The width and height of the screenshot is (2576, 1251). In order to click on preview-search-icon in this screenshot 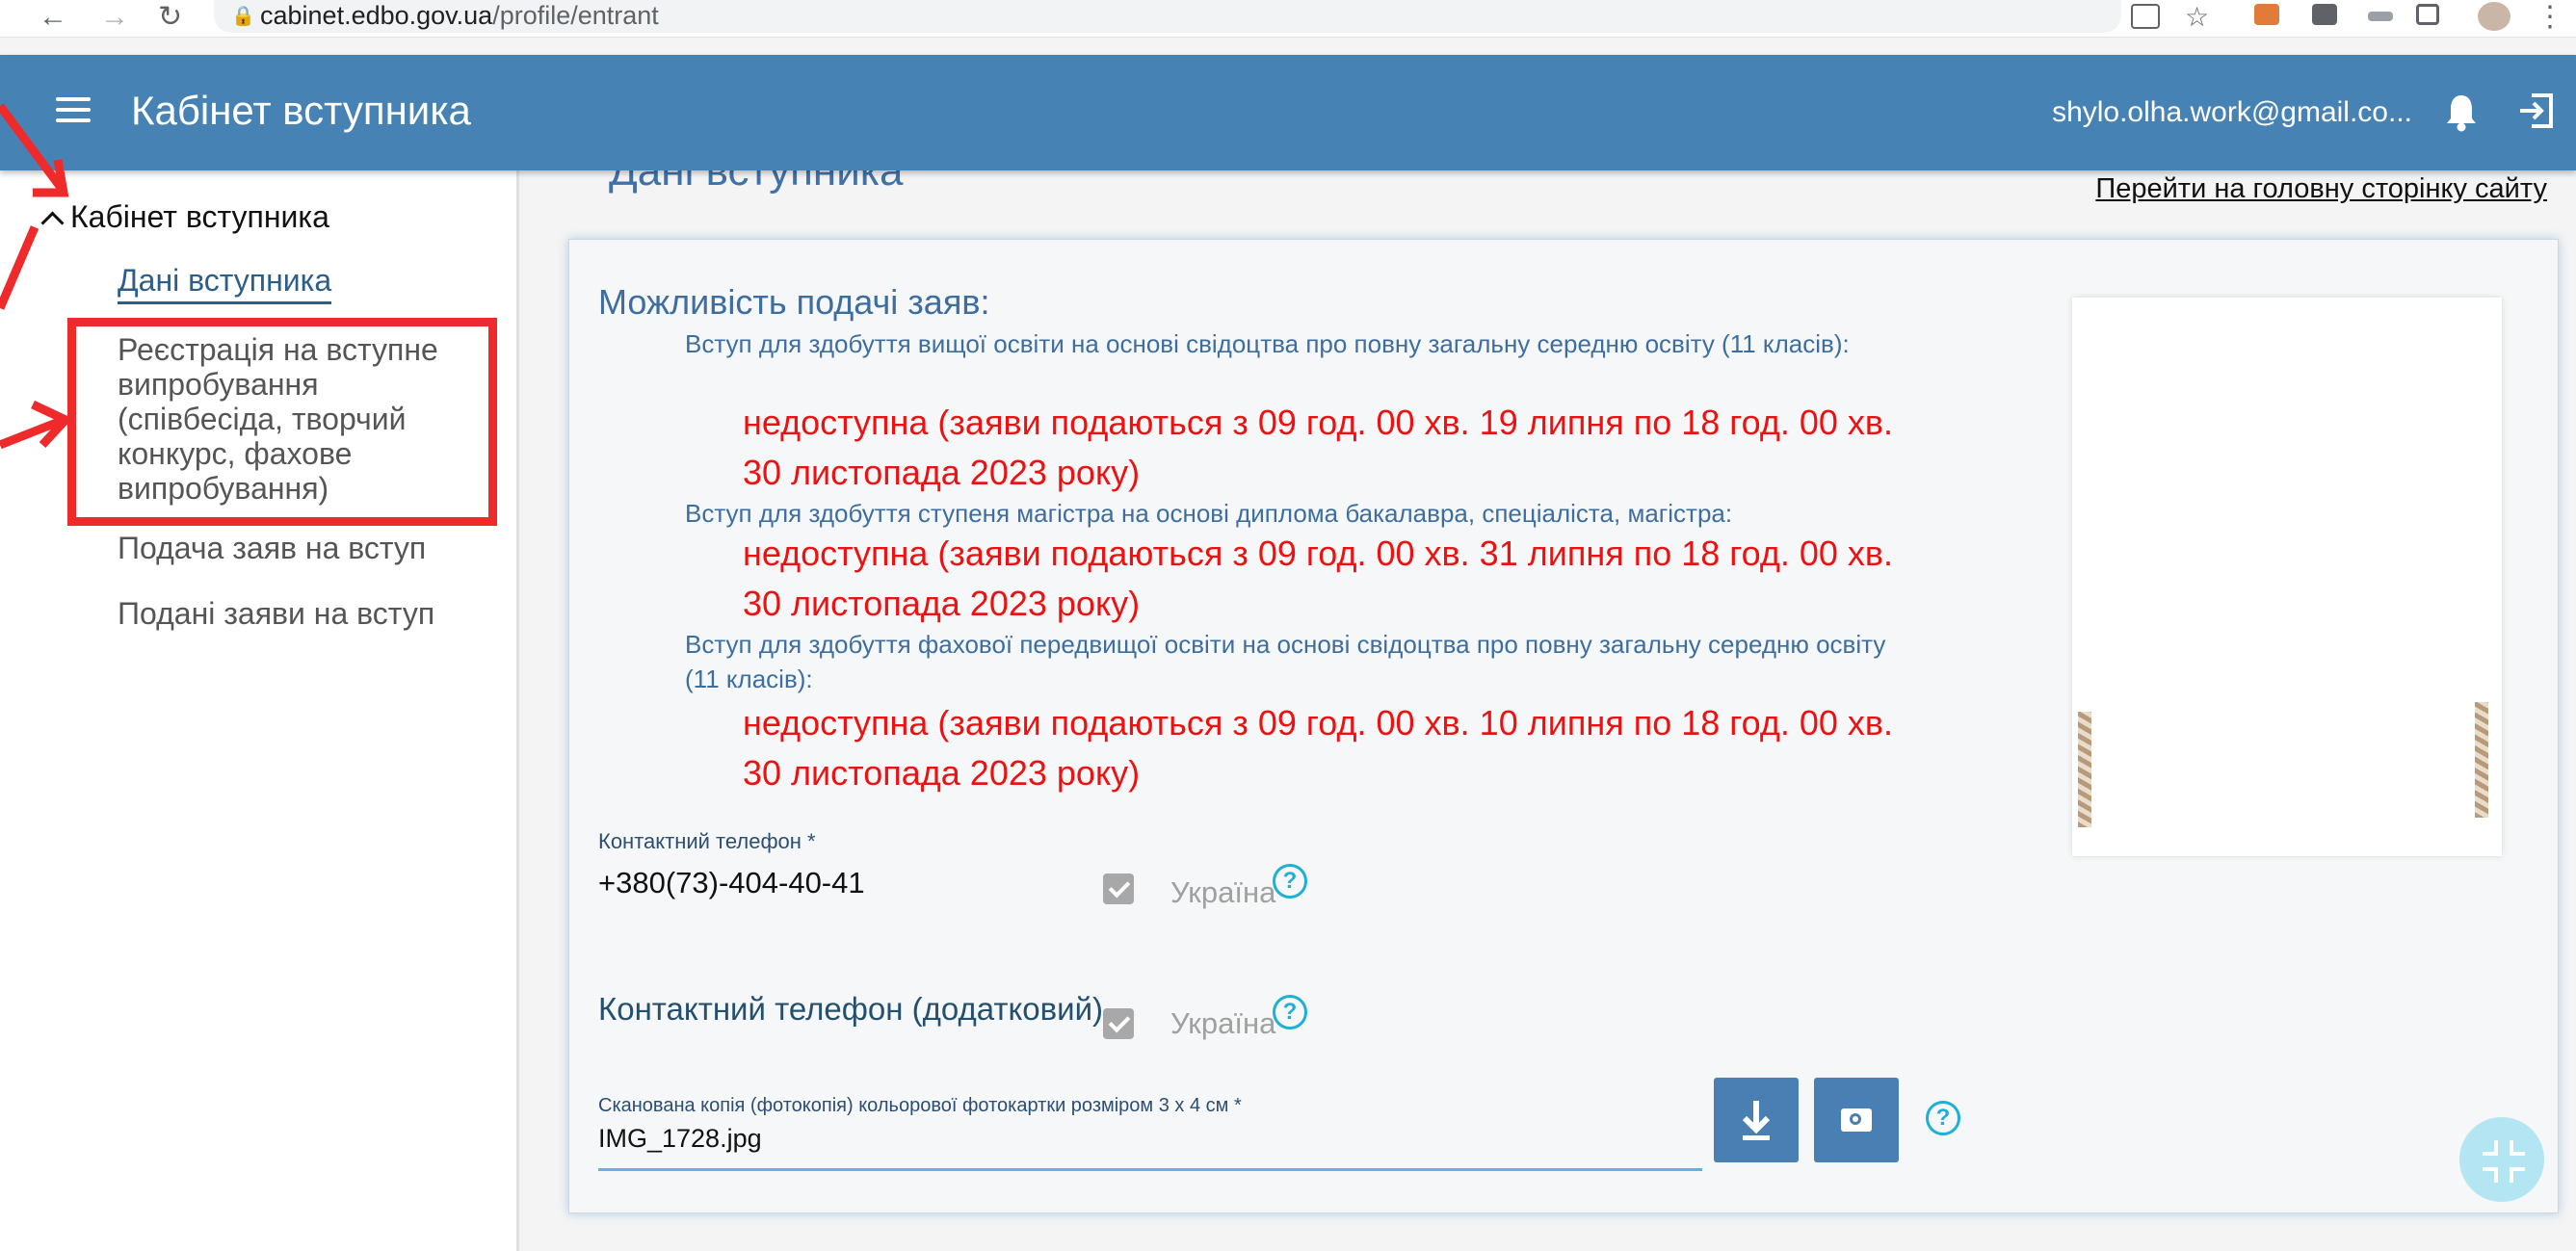, I will do `click(1857, 1120)`.